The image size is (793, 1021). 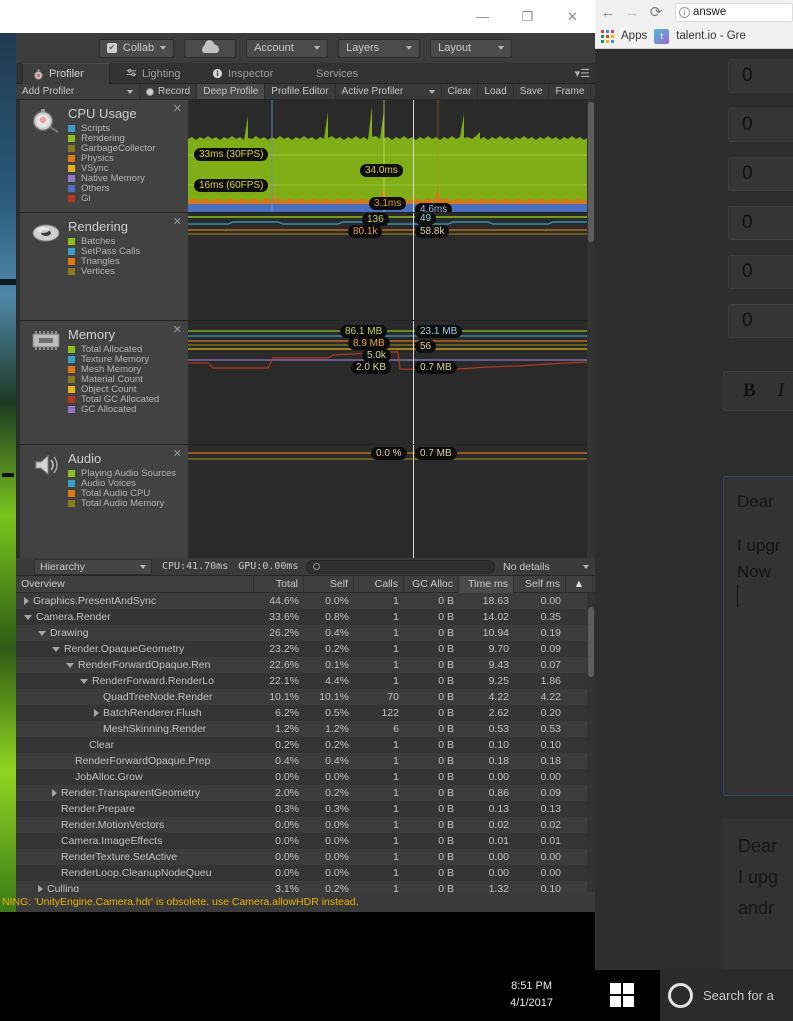 I want to click on graph-scroll-thumb, so click(x=591, y=172).